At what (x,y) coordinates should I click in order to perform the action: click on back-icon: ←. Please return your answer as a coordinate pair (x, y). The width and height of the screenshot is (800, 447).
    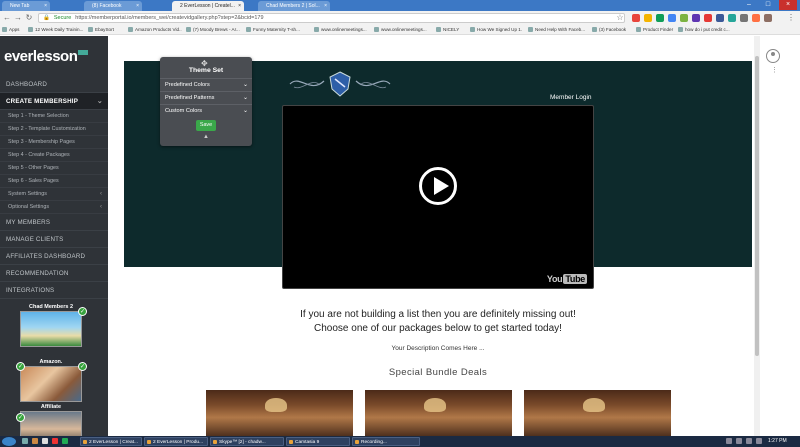
    Looking at the image, I should click on (7, 18).